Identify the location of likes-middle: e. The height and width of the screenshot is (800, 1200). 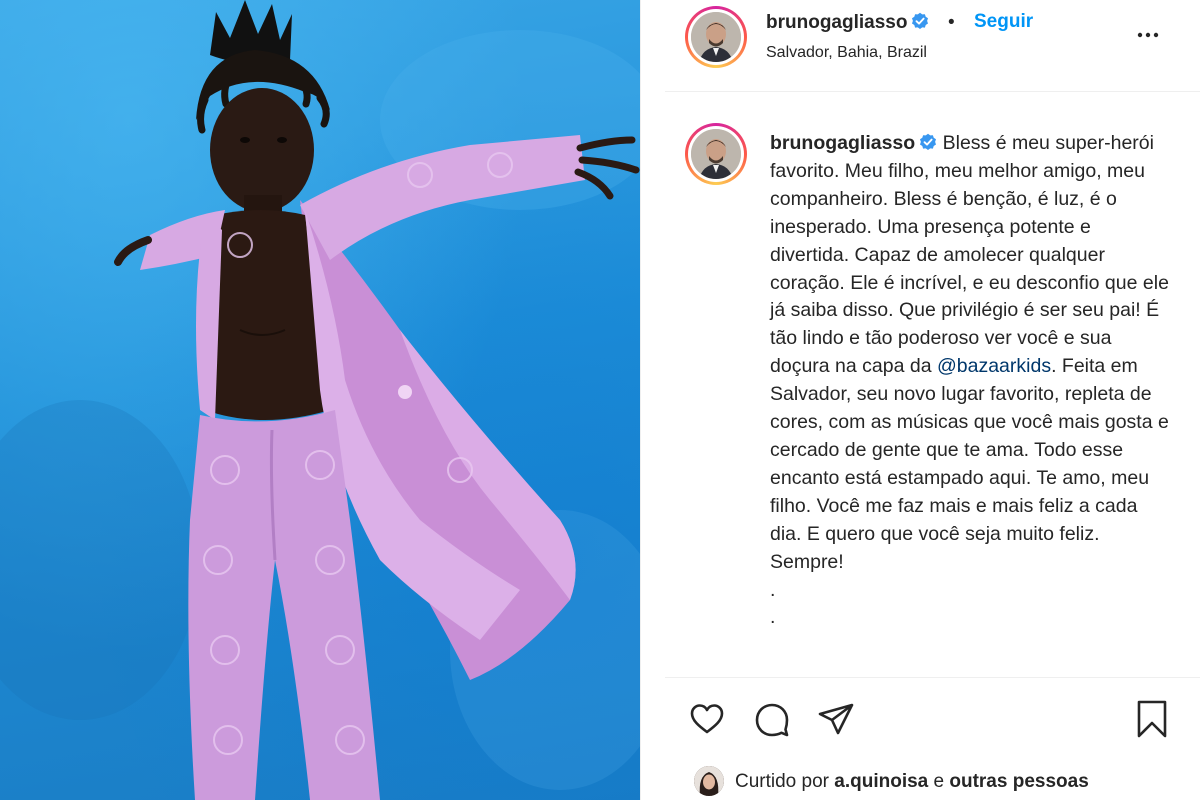
(939, 781).